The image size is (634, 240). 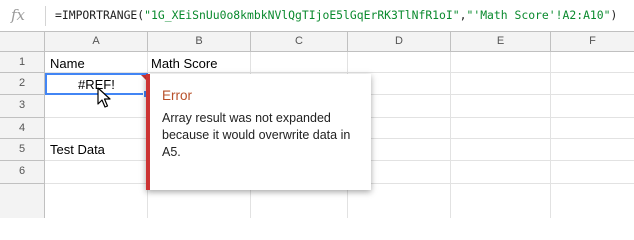 I want to click on formula-close: ), so click(x=614, y=15).